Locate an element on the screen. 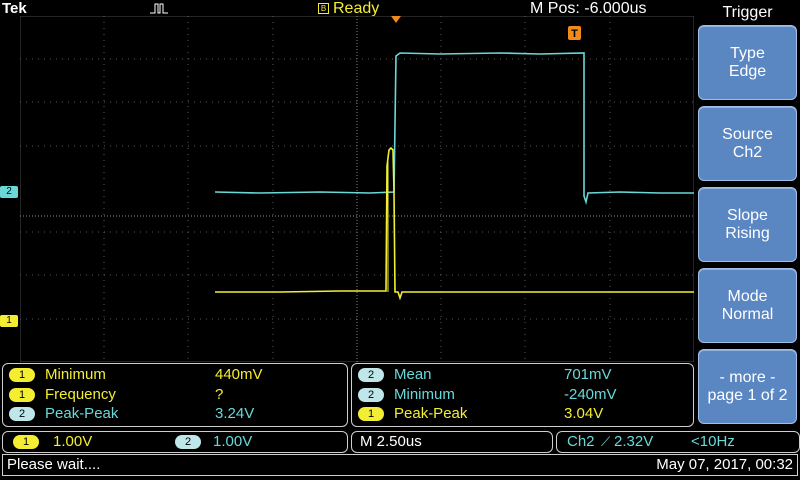 This screenshot has width=800, height=480. rising-edge-icon: ⟋ is located at coordinates (606, 441).